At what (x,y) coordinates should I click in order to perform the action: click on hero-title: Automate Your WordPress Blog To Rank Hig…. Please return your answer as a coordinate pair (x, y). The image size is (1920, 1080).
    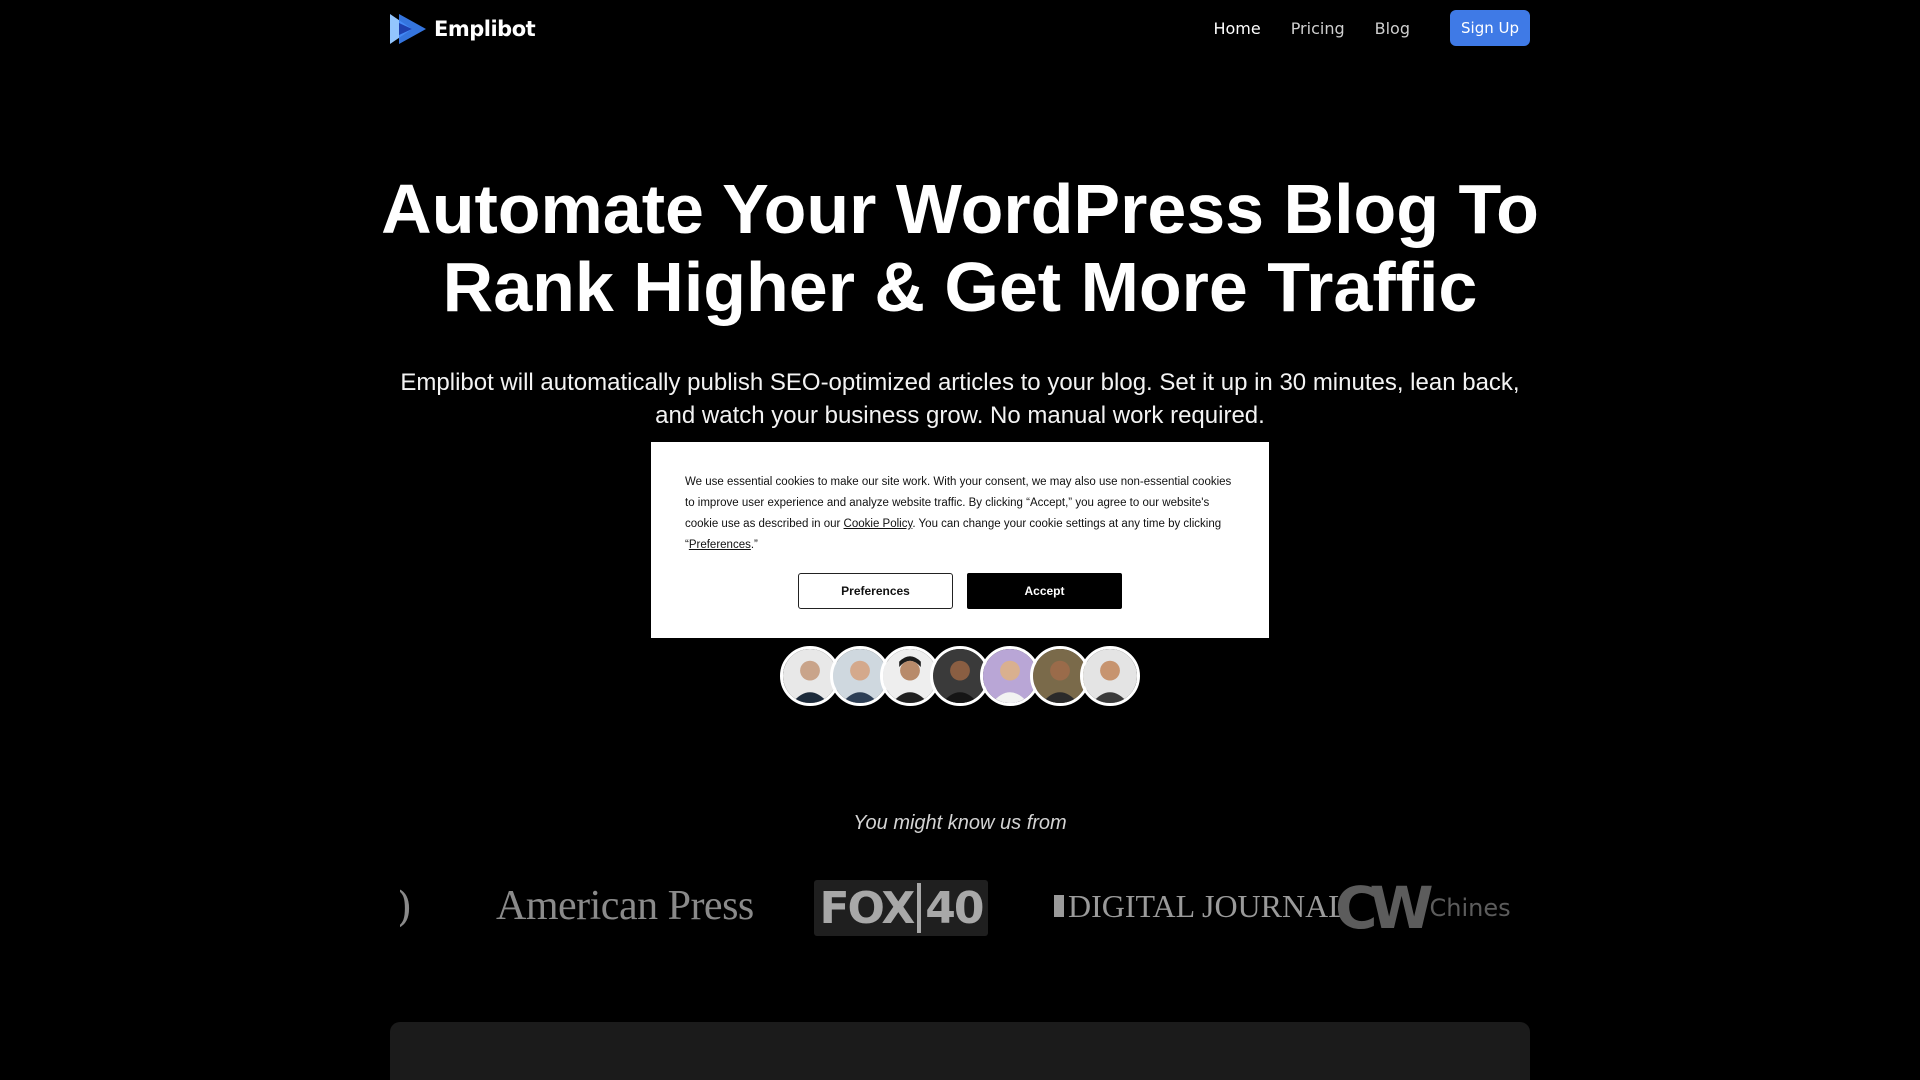
    Looking at the image, I should click on (960, 248).